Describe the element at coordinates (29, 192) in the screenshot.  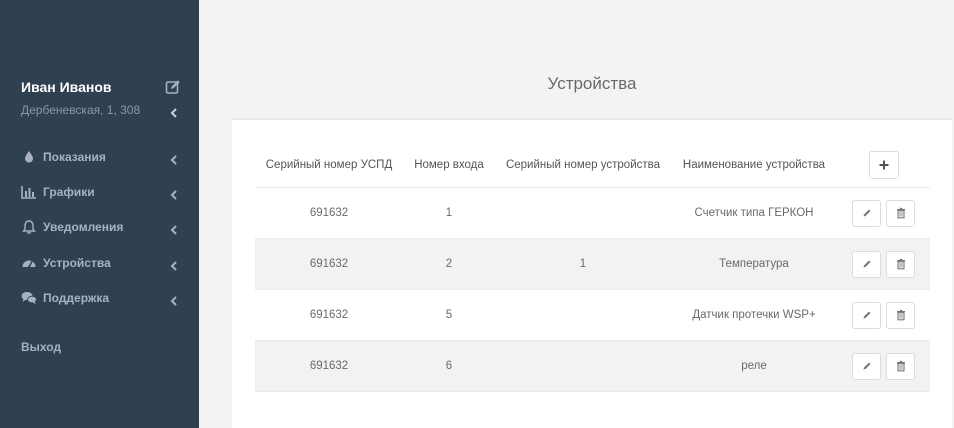
I see `bar-chart-icon` at that location.